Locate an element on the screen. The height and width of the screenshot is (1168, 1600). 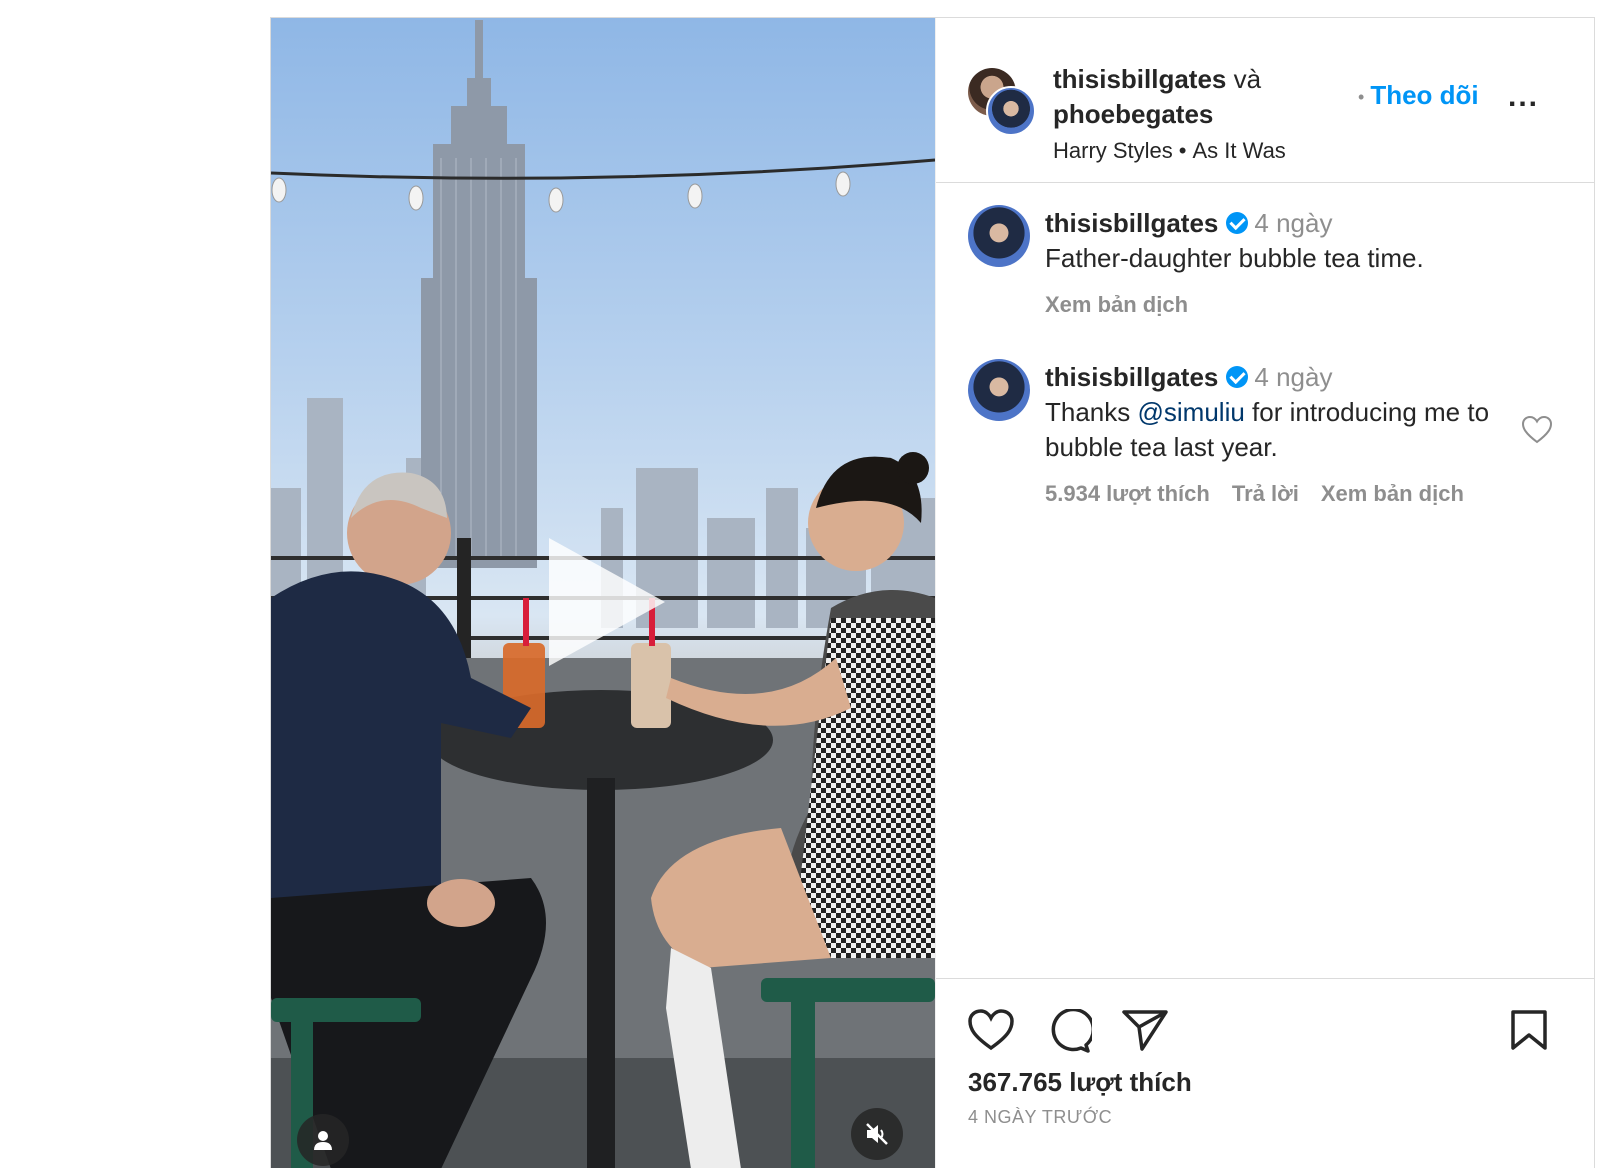
post-likes-count: 367.765 lượt thích is located at coordinates (1080, 1082).